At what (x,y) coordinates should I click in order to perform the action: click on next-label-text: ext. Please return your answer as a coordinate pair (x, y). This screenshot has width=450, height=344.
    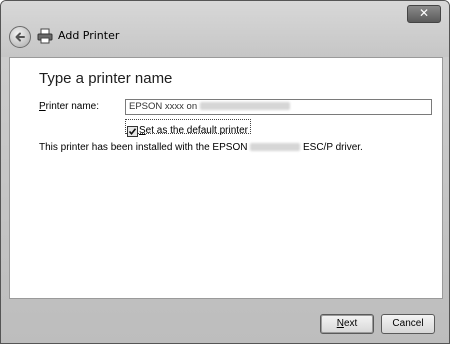
    Looking at the image, I should click on (350, 323).